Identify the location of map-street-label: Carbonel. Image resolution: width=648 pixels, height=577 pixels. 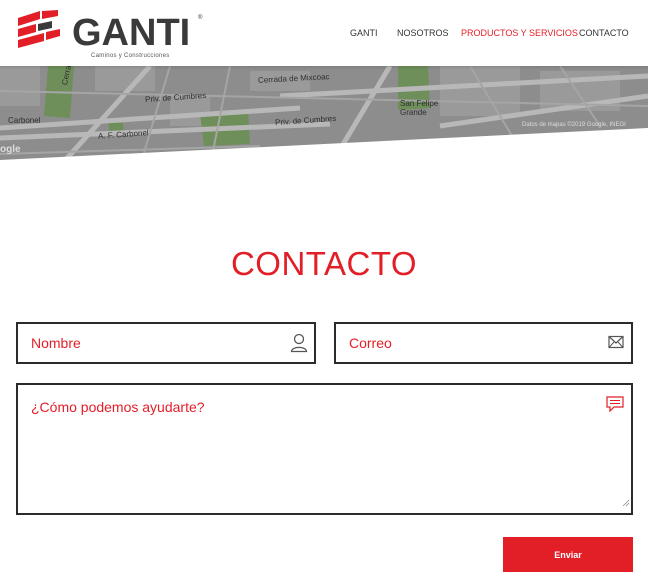
(24, 120).